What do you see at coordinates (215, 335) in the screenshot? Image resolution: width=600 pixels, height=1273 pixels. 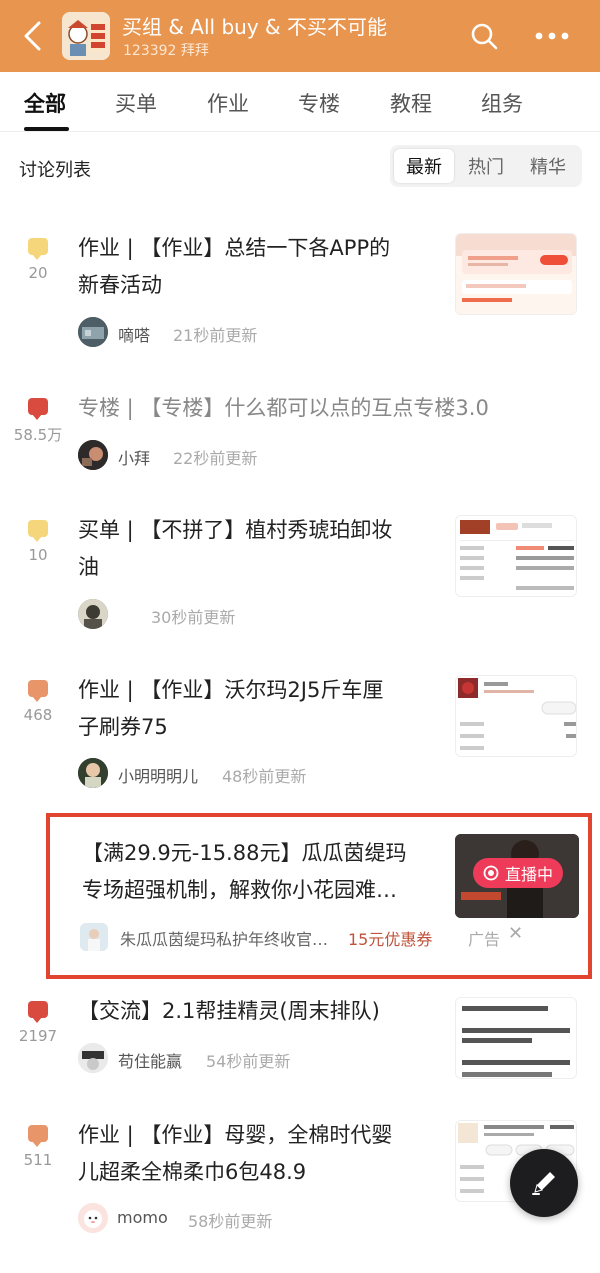 I see `update-time: 21秒前更新` at bounding box center [215, 335].